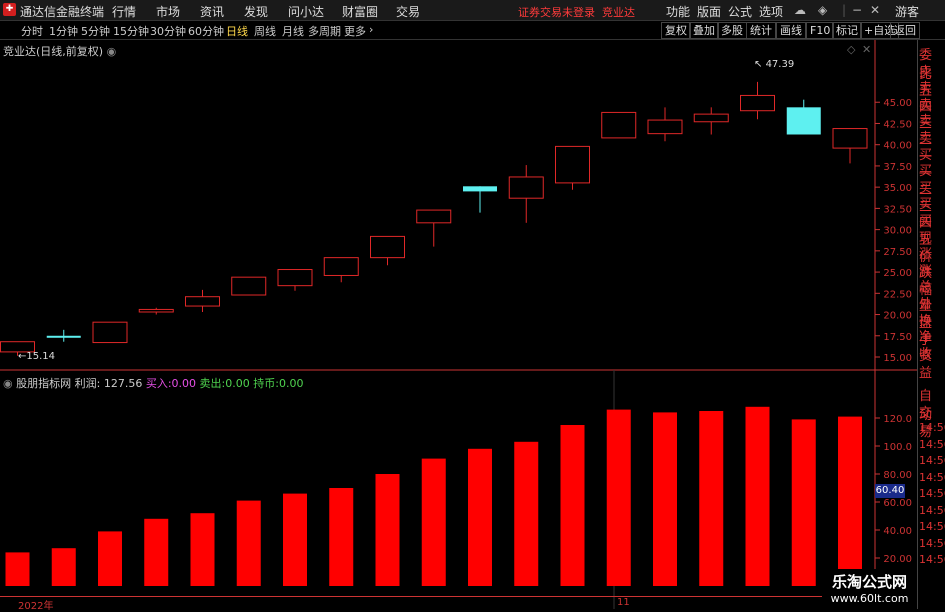 Image resolution: width=945 pixels, height=612 pixels. What do you see at coordinates (237, 383) in the screenshot?
I see `sell-value: 0.00` at bounding box center [237, 383].